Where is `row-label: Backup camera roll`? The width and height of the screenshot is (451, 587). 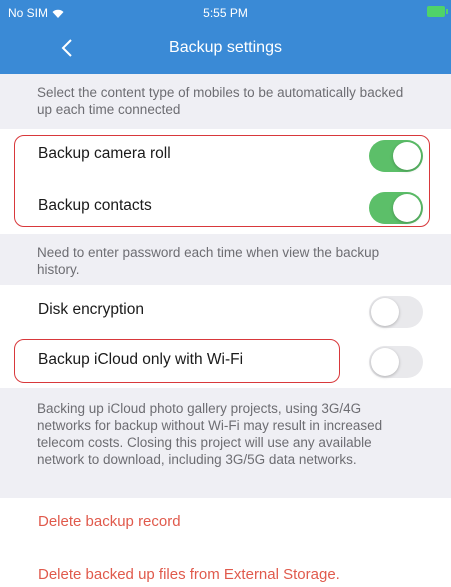 row-label: Backup camera roll is located at coordinates (104, 153).